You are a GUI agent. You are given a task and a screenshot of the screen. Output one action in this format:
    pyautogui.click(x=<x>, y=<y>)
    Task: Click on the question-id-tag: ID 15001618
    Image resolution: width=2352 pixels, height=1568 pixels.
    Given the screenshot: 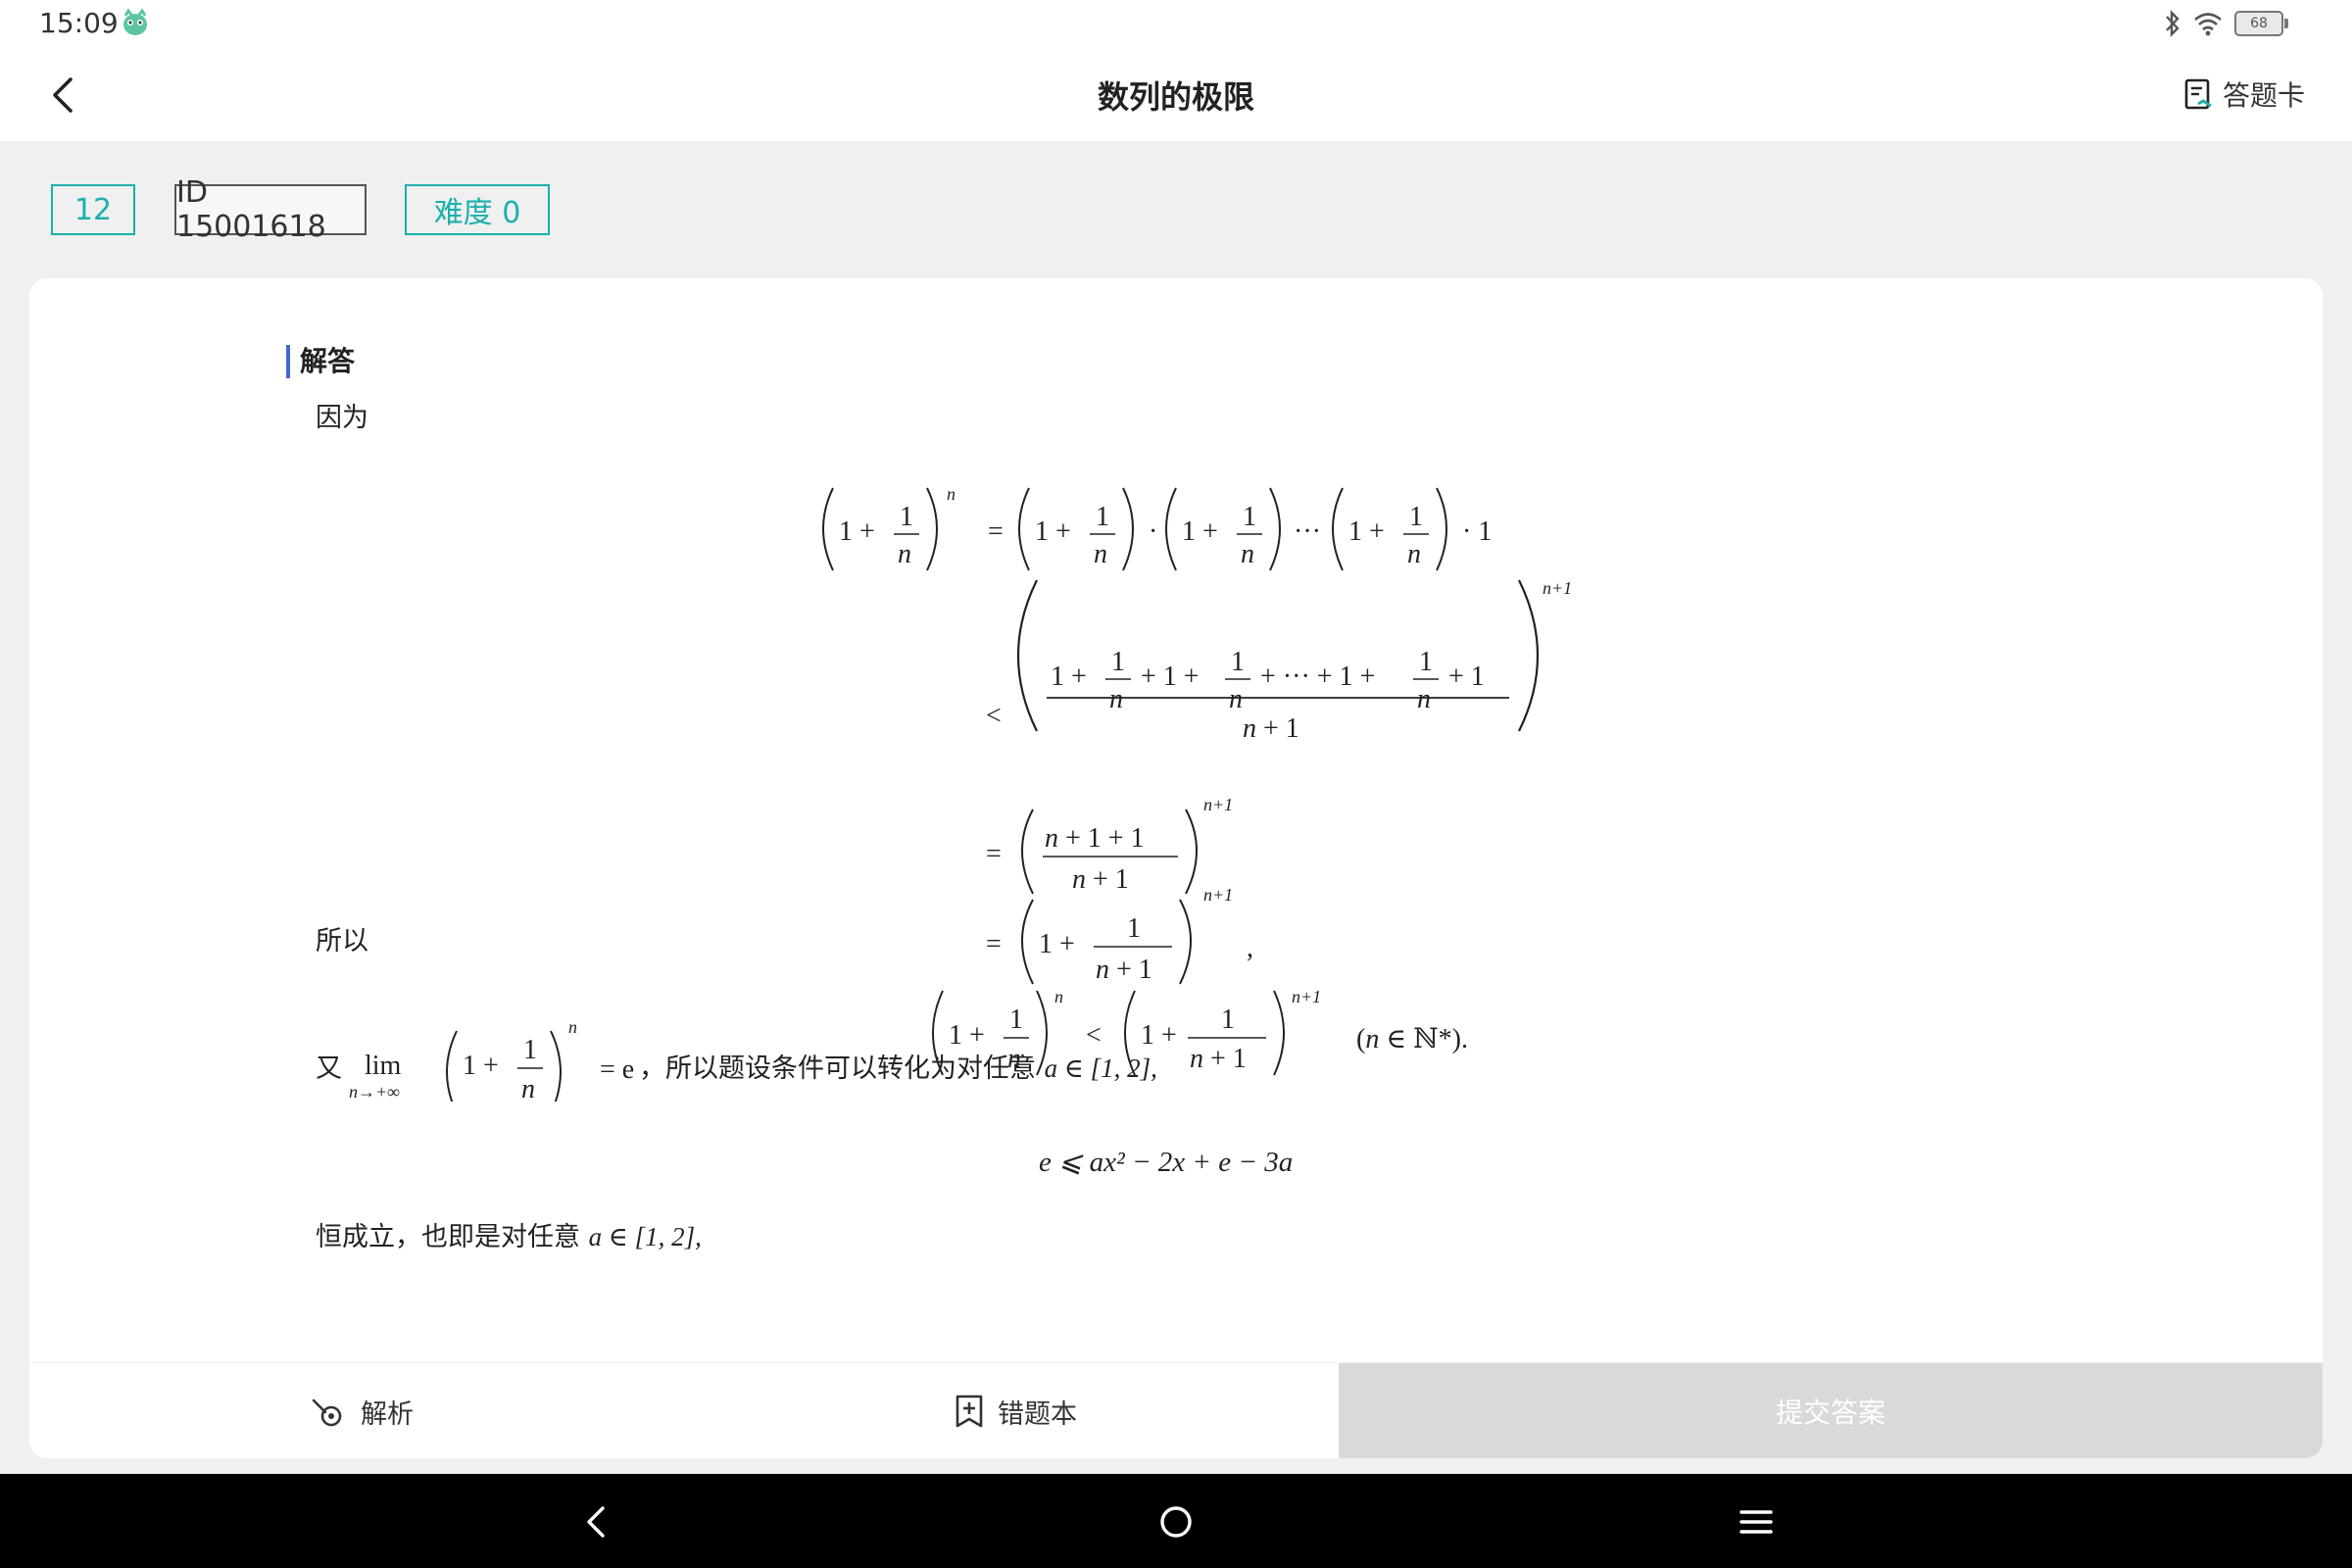 What is the action you would take?
    pyautogui.click(x=270, y=209)
    